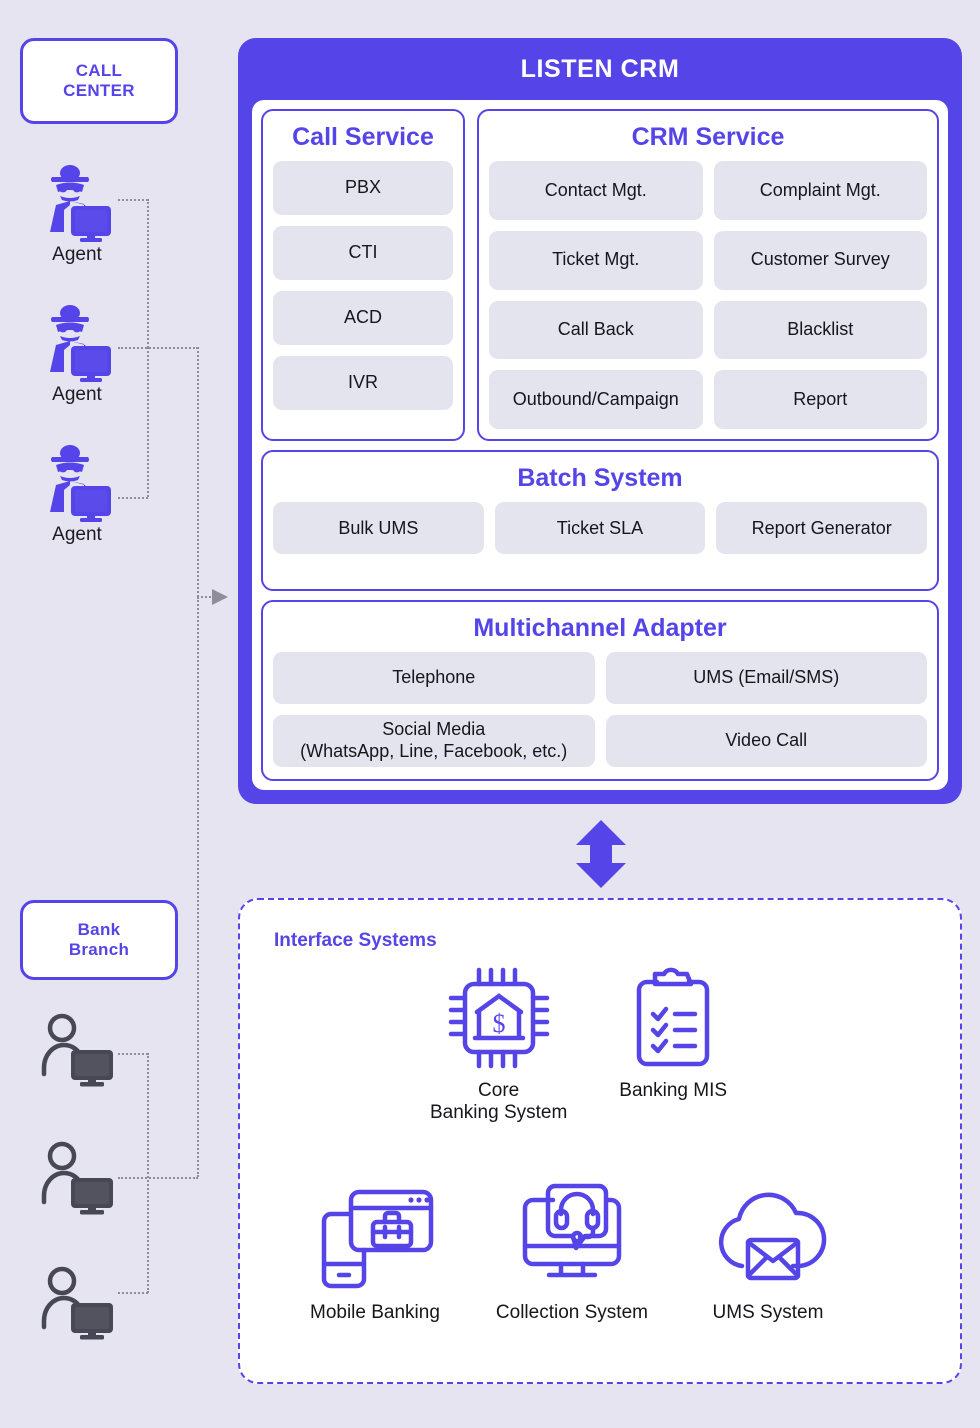 Image resolution: width=980 pixels, height=1428 pixels. What do you see at coordinates (198, 472) in the screenshot?
I see `connector-main-trunk` at bounding box center [198, 472].